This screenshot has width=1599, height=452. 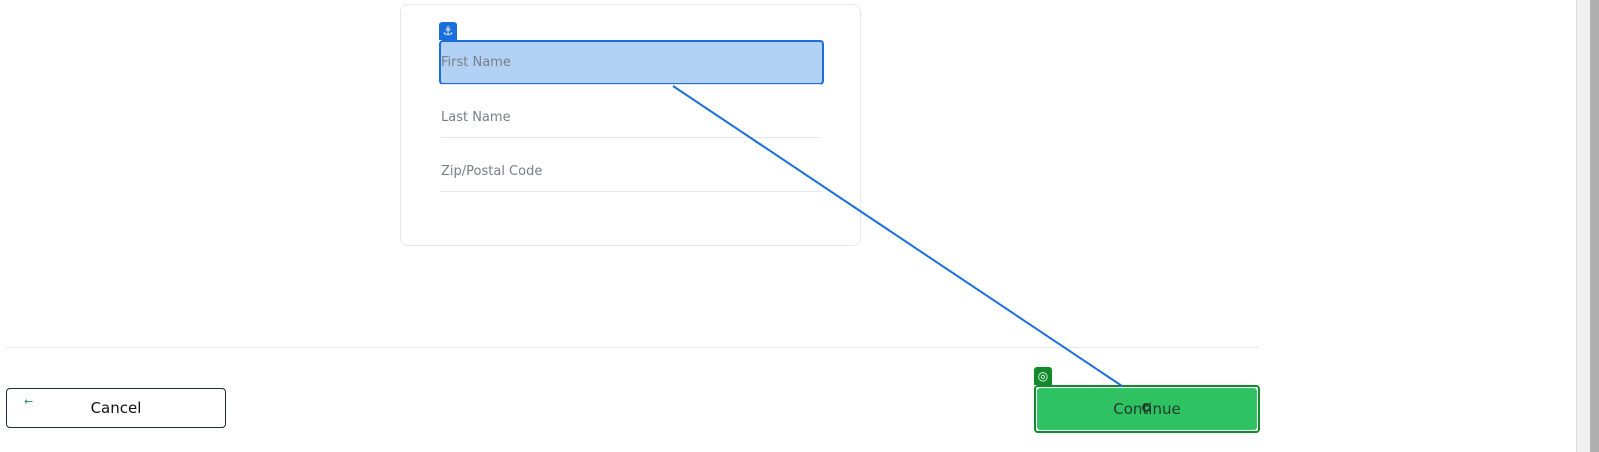 I want to click on click-target-dot, so click(x=1146, y=407).